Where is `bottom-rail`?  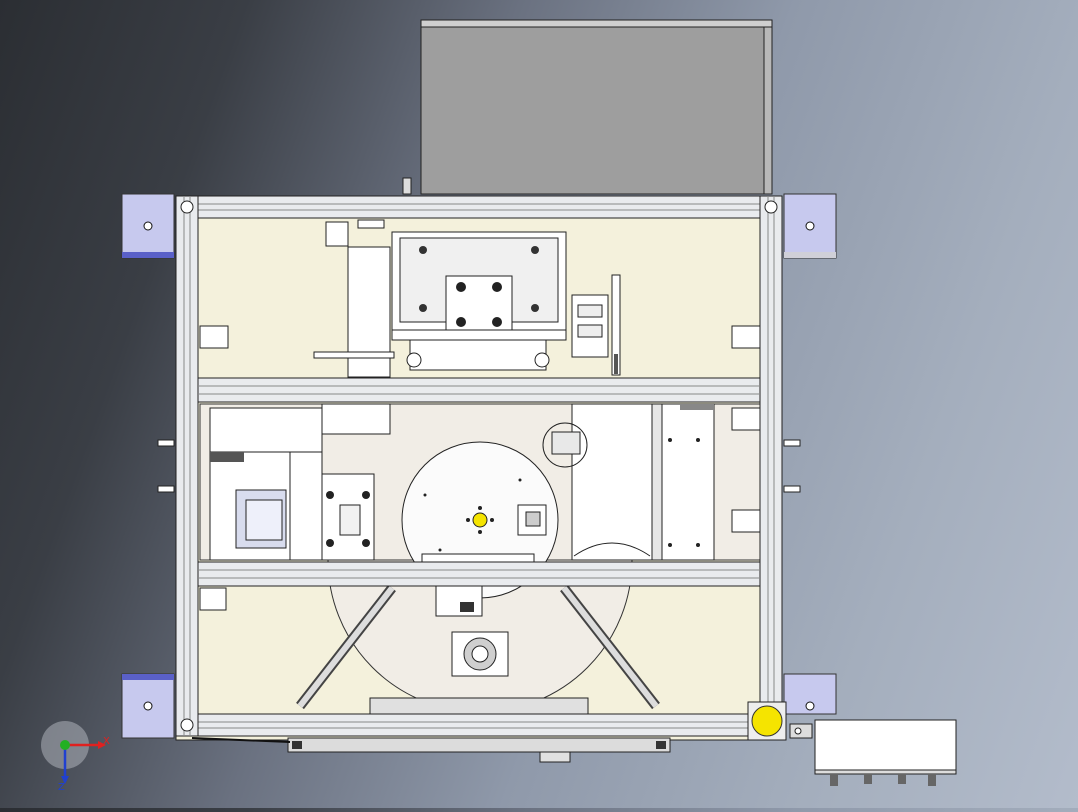 bottom-rail is located at coordinates (431, 750).